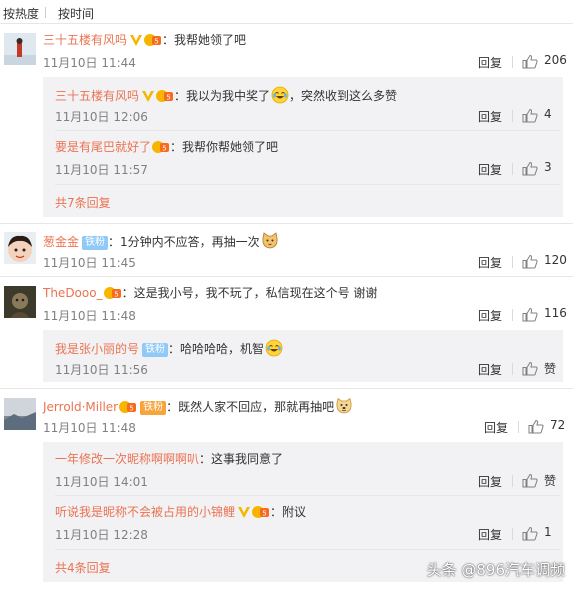 The height and width of the screenshot is (589, 573). Describe the element at coordinates (61, 242) in the screenshot. I see `comment-username: 葱金金` at that location.